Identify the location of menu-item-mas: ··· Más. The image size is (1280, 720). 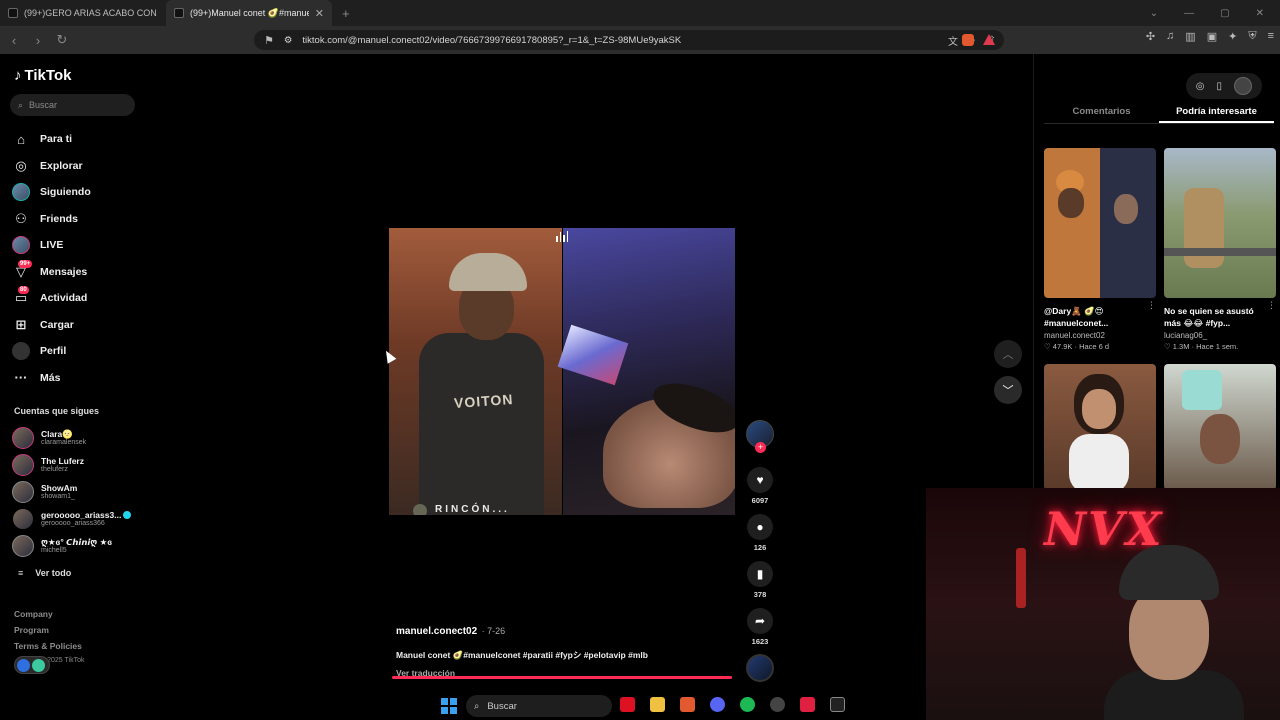
(79, 378).